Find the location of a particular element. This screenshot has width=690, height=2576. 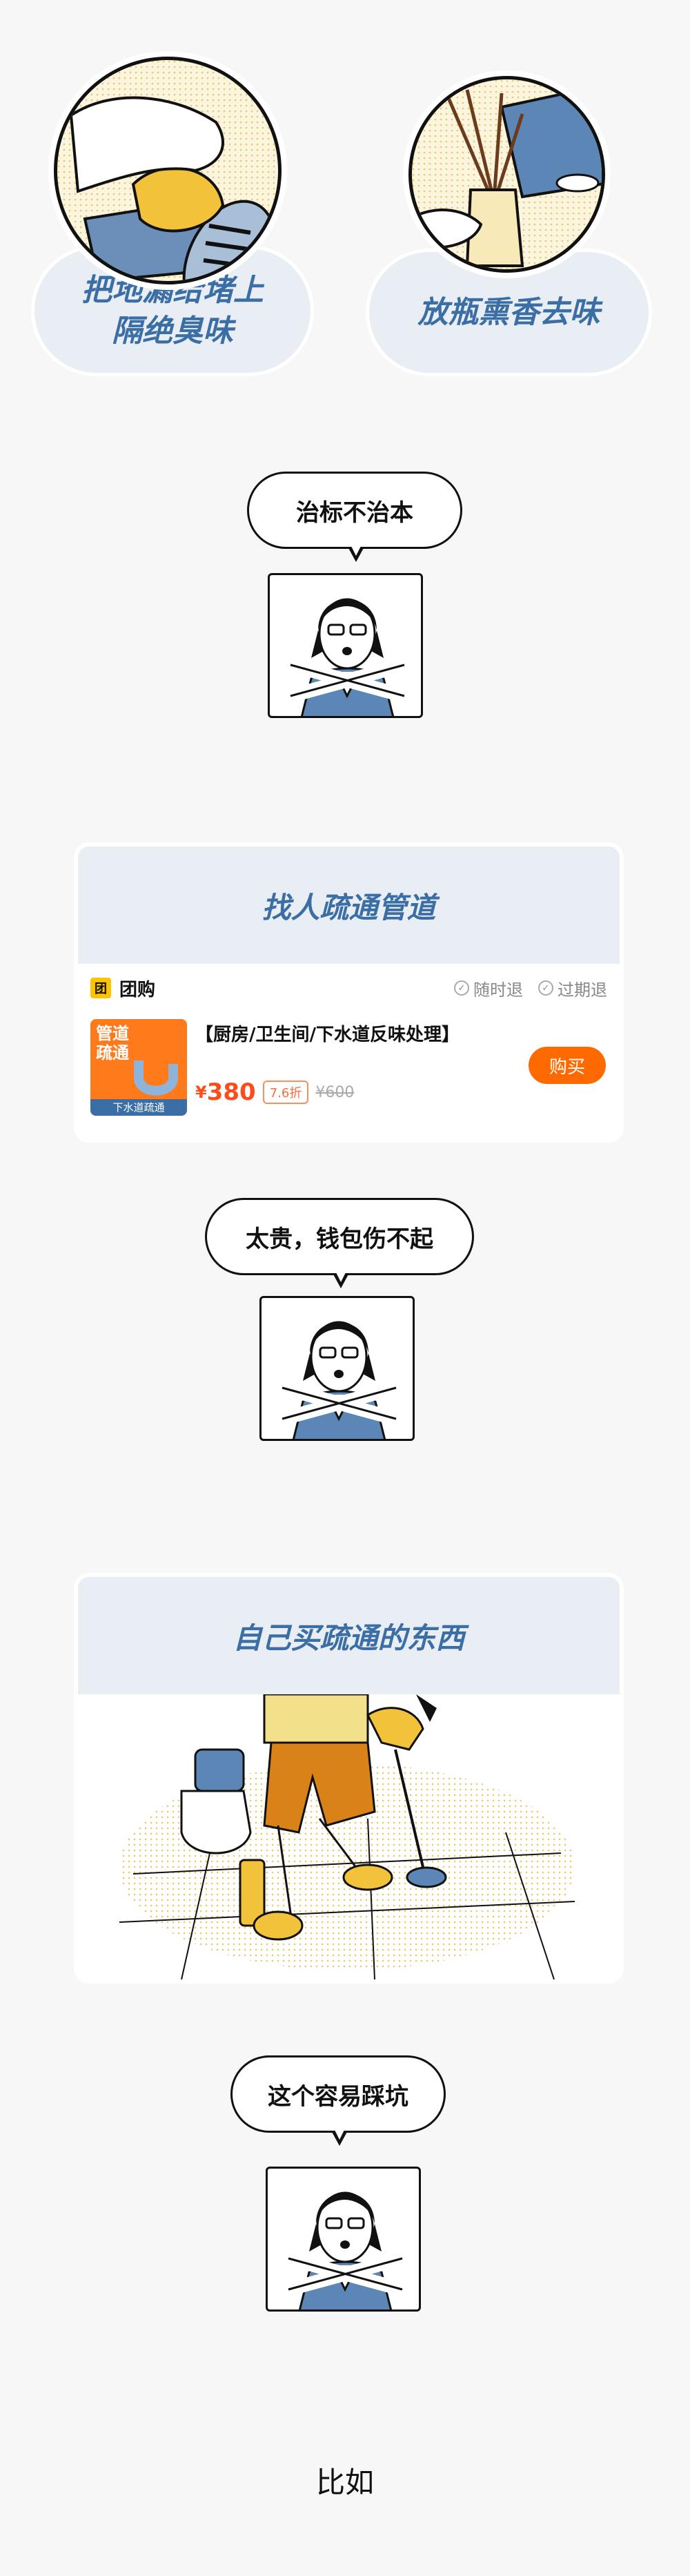

group-buy-label: 团购 is located at coordinates (137, 990).